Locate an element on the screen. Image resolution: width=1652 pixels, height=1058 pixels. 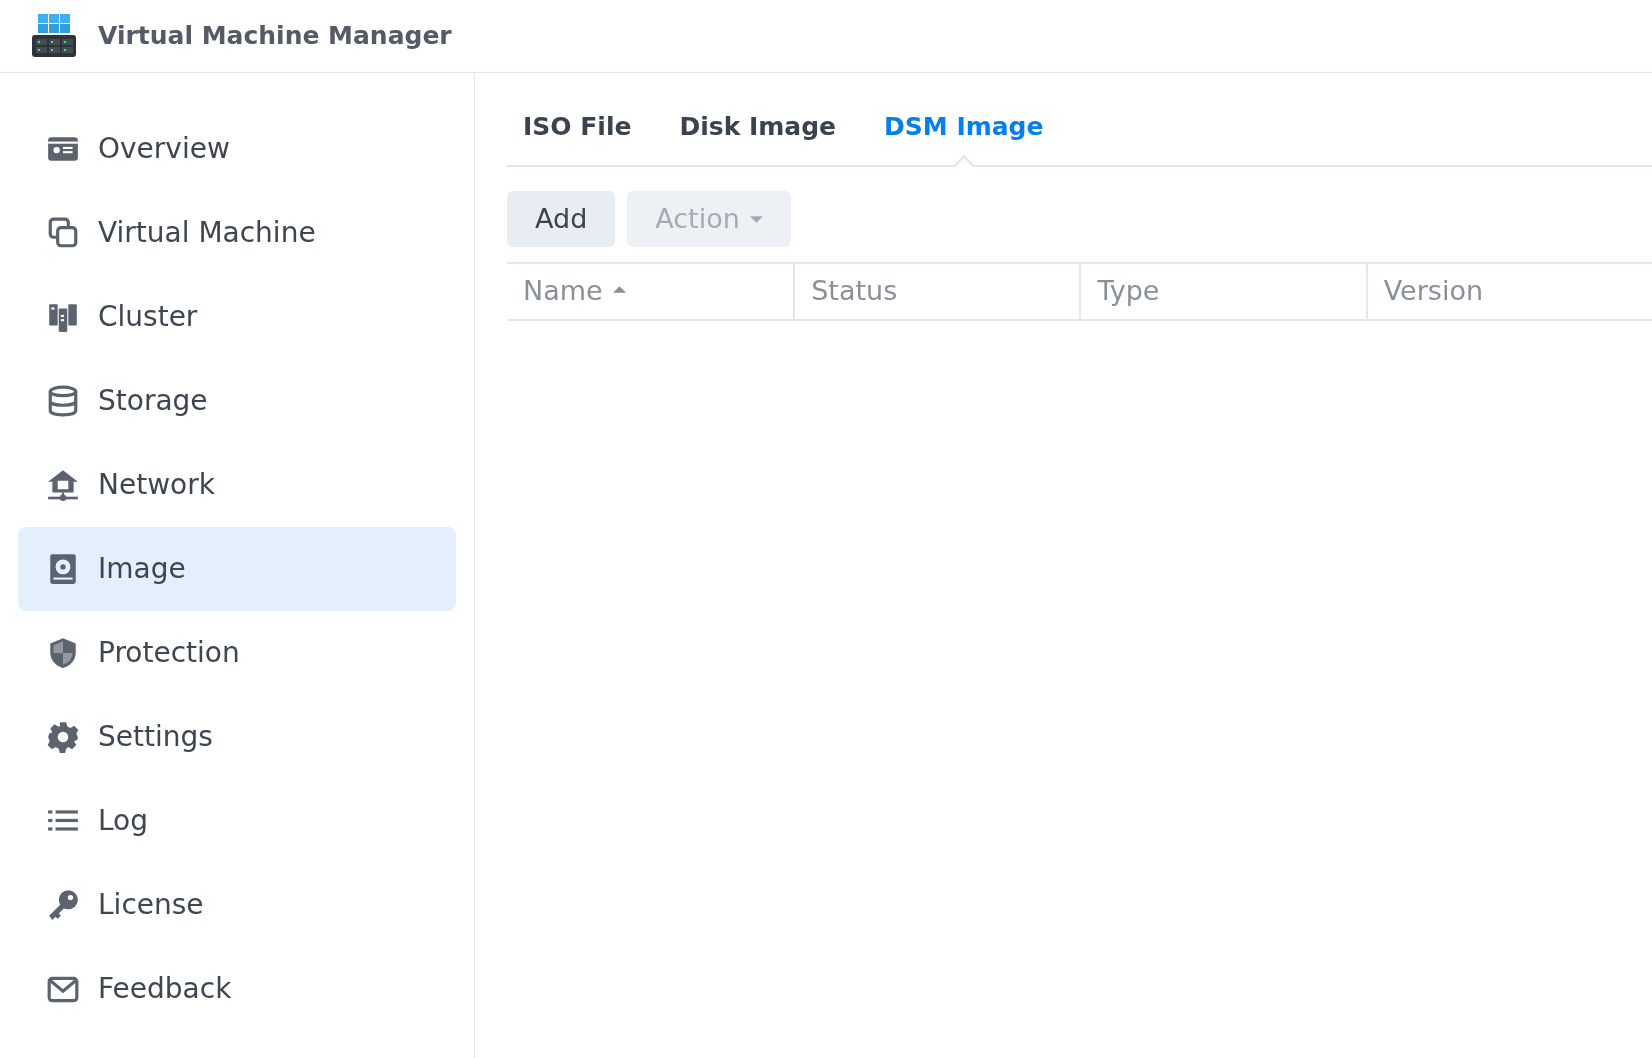
caret-icon is located at coordinates (756, 219).